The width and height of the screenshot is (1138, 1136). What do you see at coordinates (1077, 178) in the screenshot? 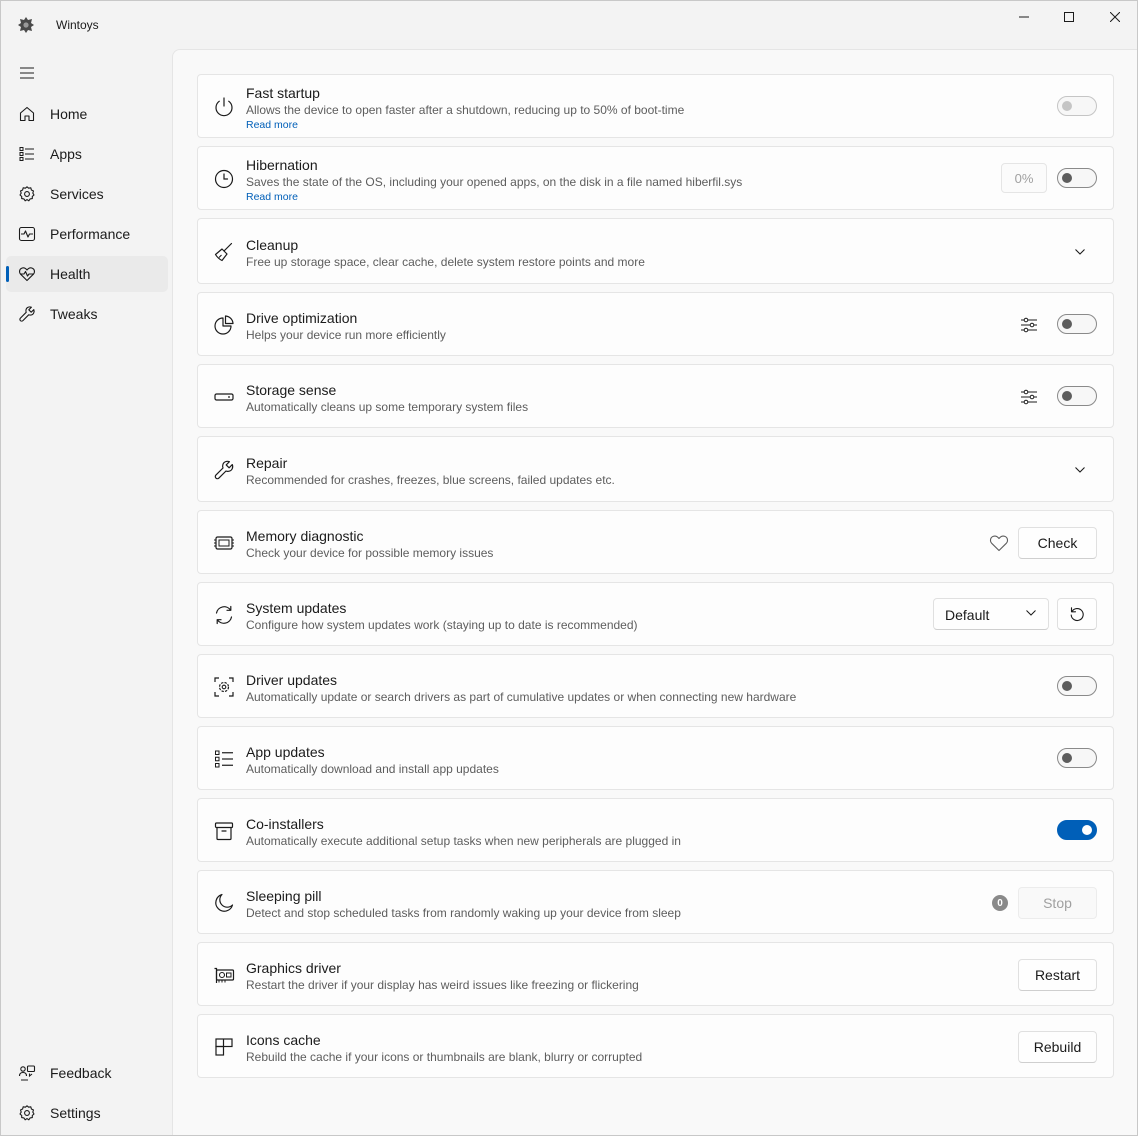
I see `hibernation-toggle` at bounding box center [1077, 178].